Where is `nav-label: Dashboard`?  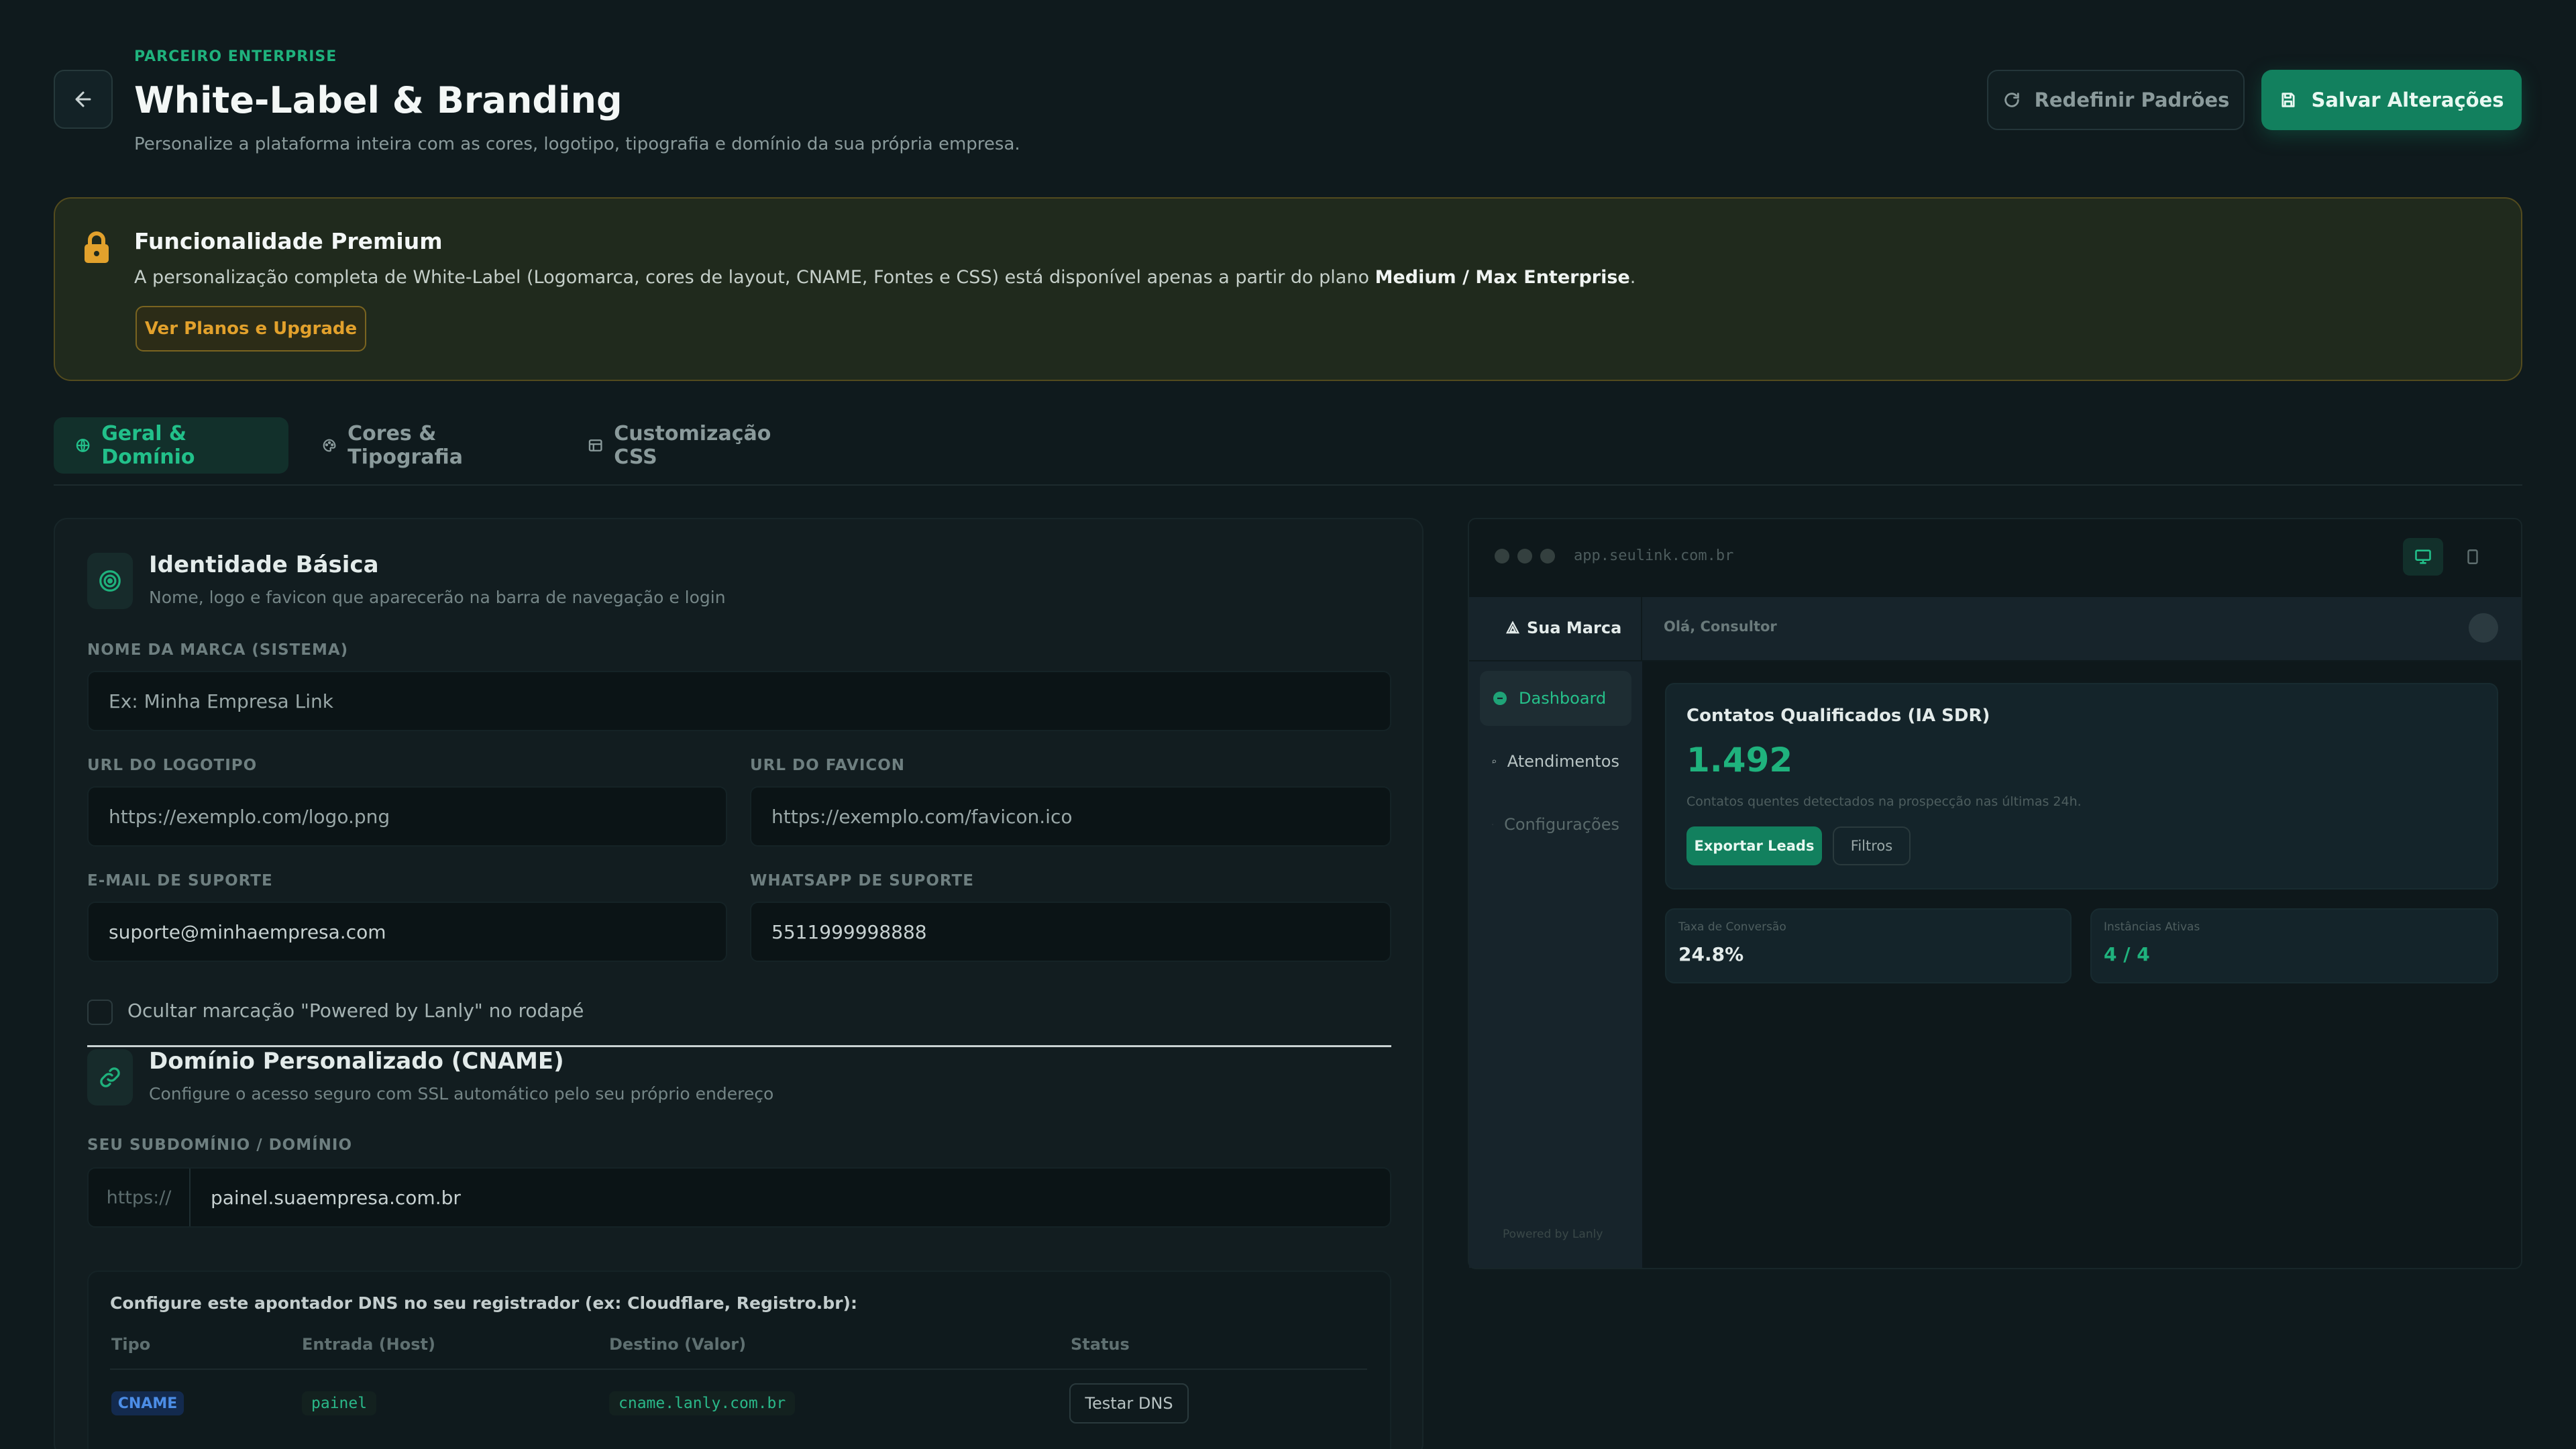 nav-label: Dashboard is located at coordinates (1563, 698).